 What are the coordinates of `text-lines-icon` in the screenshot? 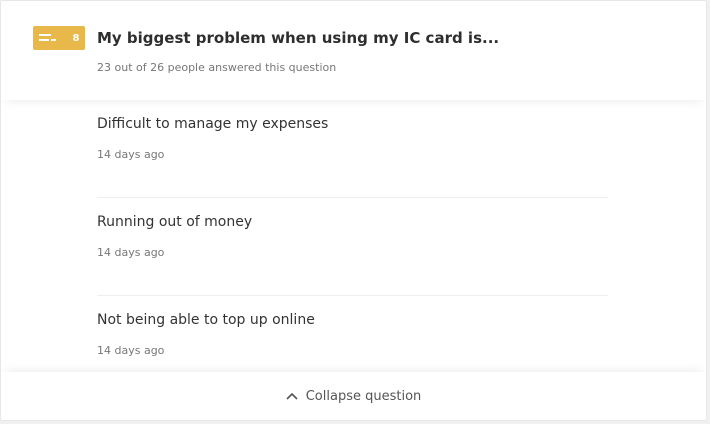 It's located at (47, 37).